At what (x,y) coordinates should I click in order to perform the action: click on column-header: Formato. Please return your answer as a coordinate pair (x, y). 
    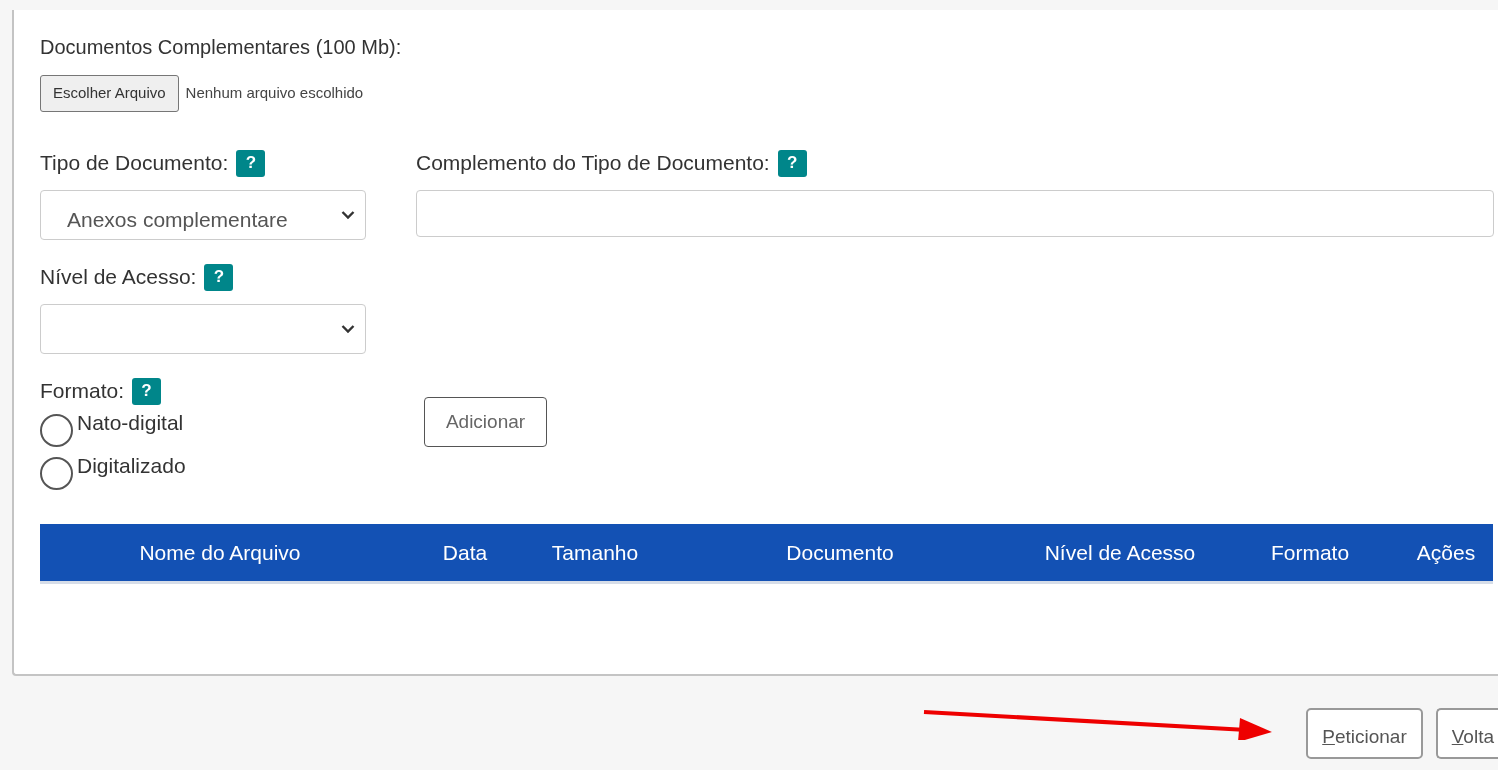
    Looking at the image, I should click on (1310, 552).